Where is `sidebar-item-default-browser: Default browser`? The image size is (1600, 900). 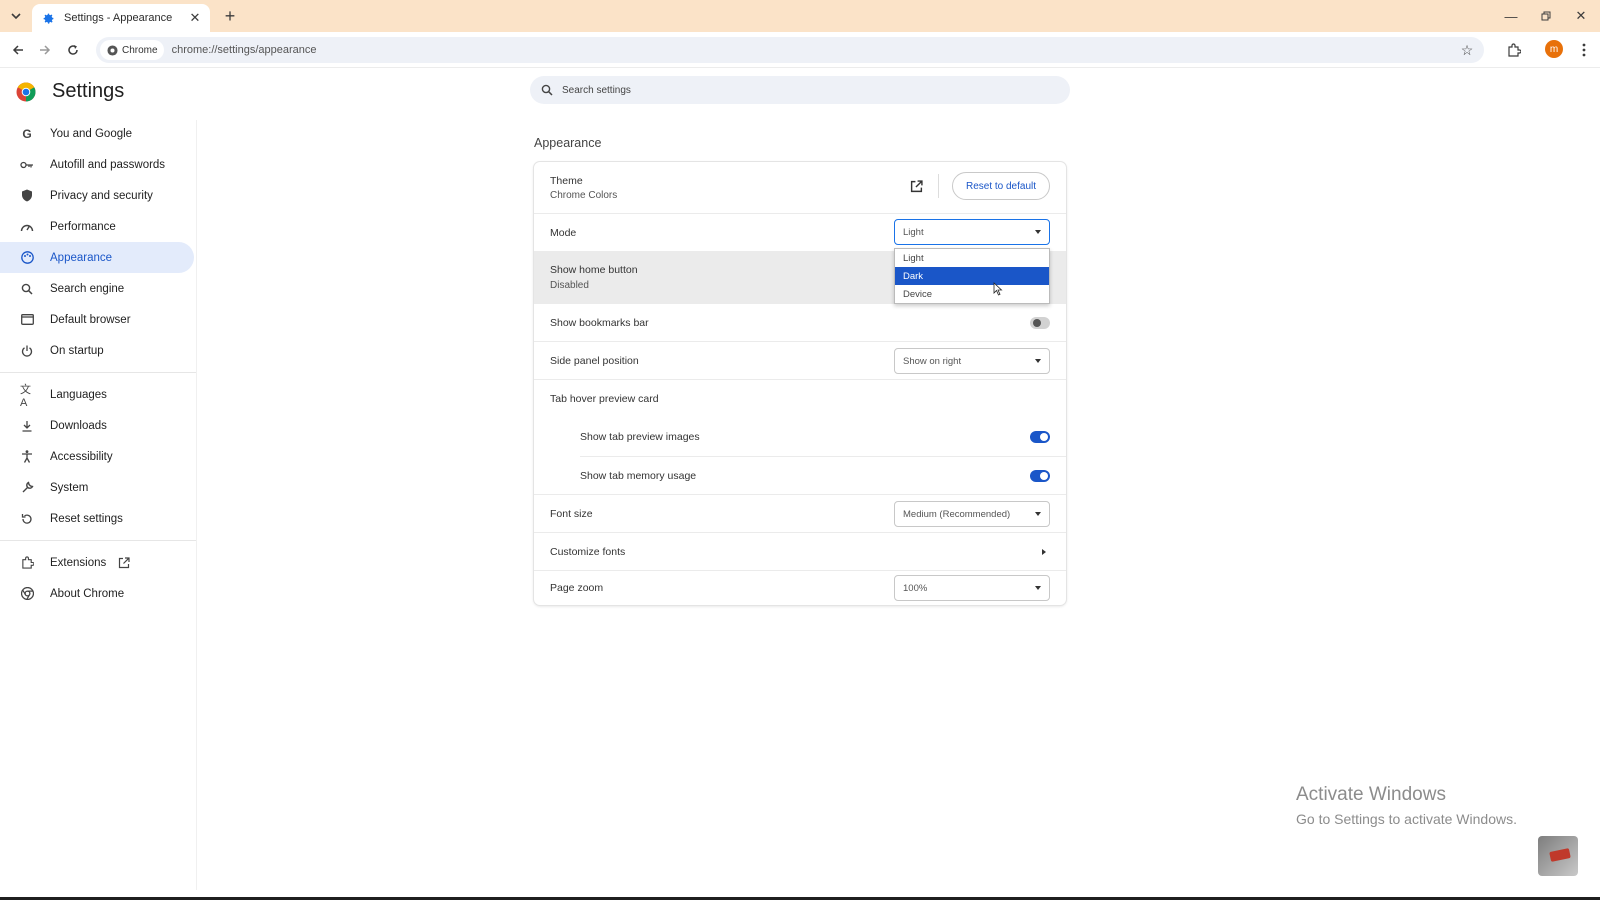
sidebar-item-default-browser: Default browser is located at coordinates (97, 319).